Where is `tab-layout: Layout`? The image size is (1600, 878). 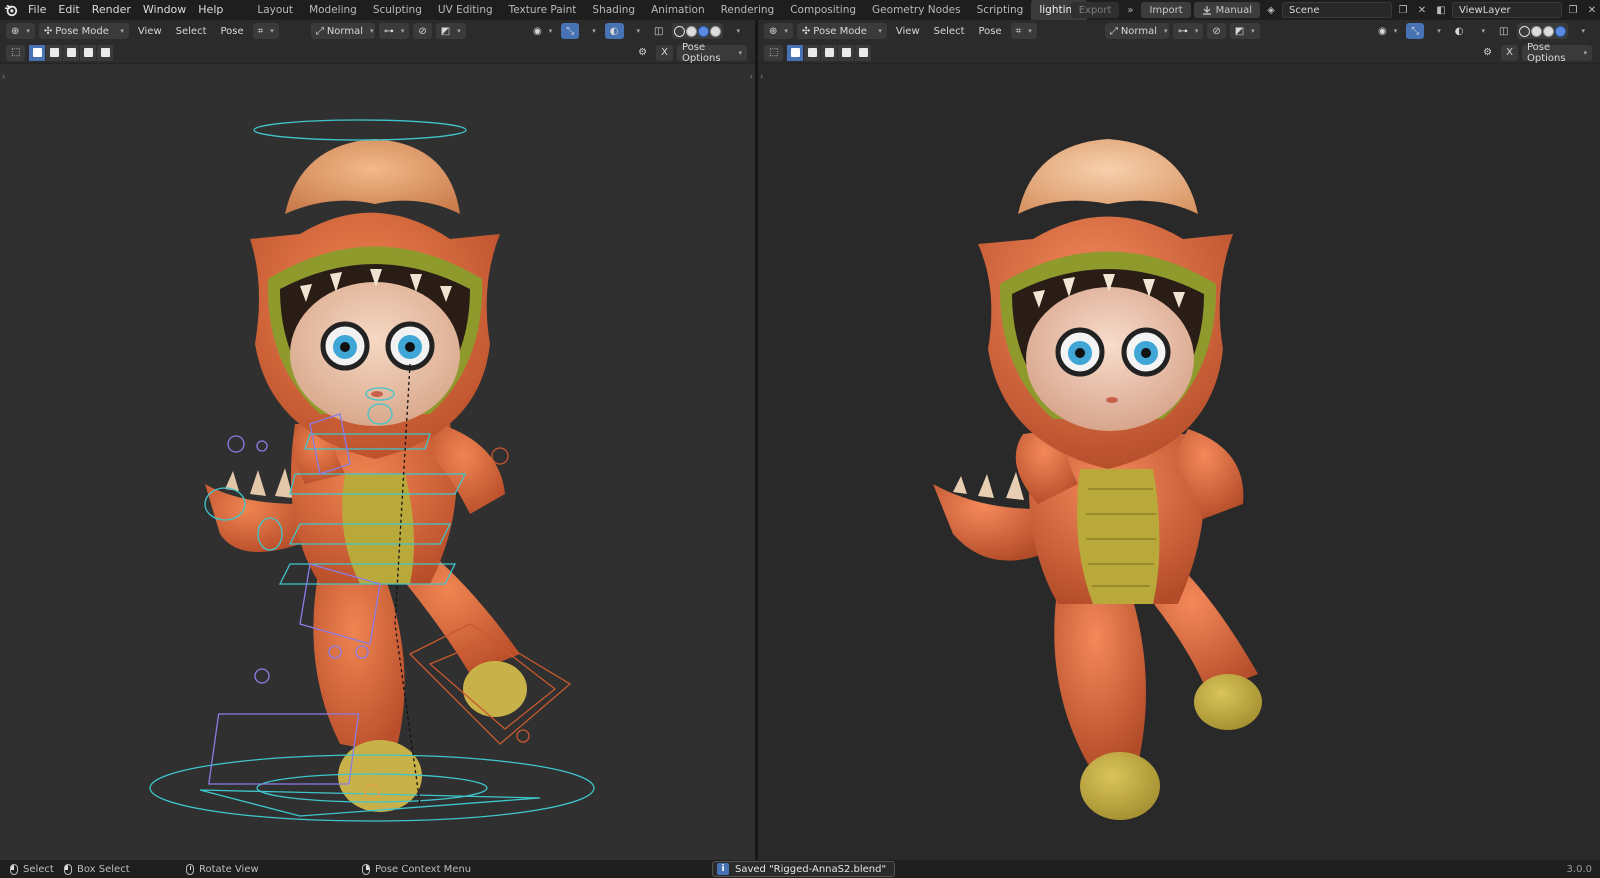 tab-layout: Layout is located at coordinates (275, 10).